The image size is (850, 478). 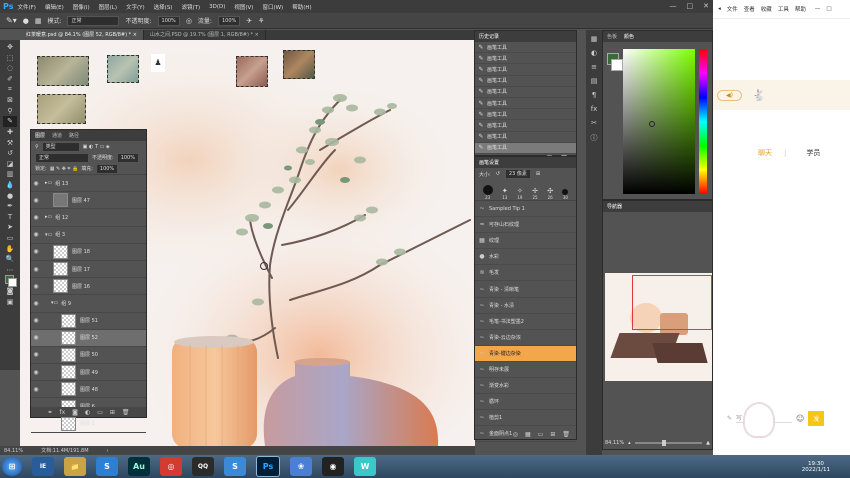 What do you see at coordinates (135, 7) in the screenshot?
I see `menu-type: 文字(Y)` at bounding box center [135, 7].